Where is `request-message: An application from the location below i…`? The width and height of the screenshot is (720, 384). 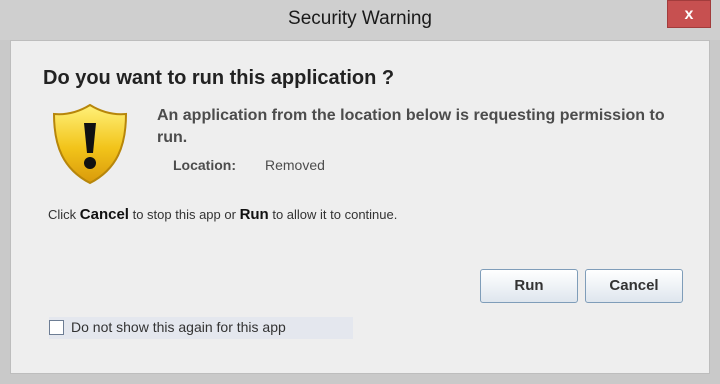
request-message: An application from the location below i… is located at coordinates (411, 126).